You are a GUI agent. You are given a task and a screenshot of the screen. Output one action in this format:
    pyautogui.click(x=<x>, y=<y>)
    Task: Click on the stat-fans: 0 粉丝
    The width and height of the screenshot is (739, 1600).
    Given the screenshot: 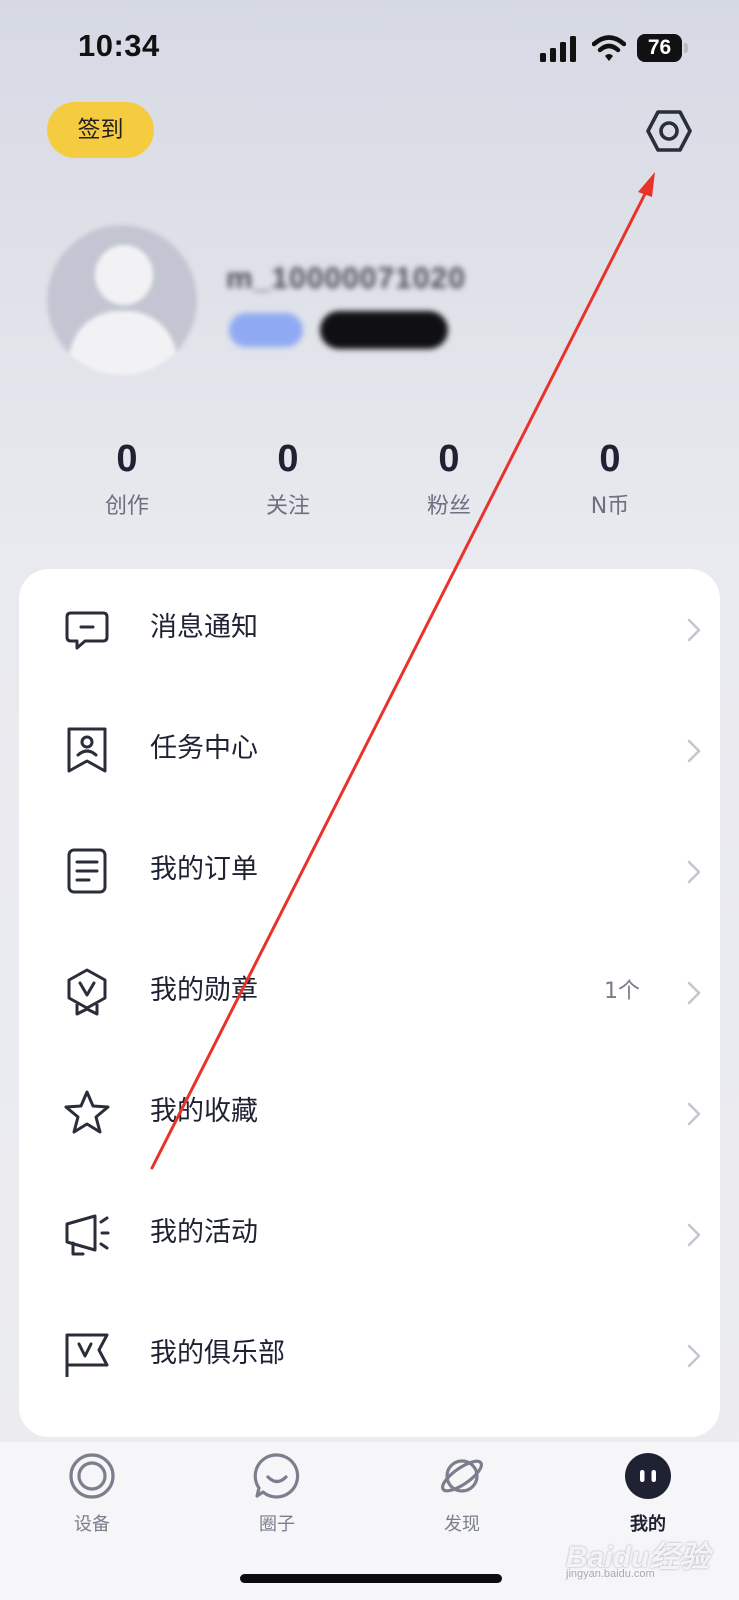 What is the action you would take?
    pyautogui.click(x=449, y=479)
    